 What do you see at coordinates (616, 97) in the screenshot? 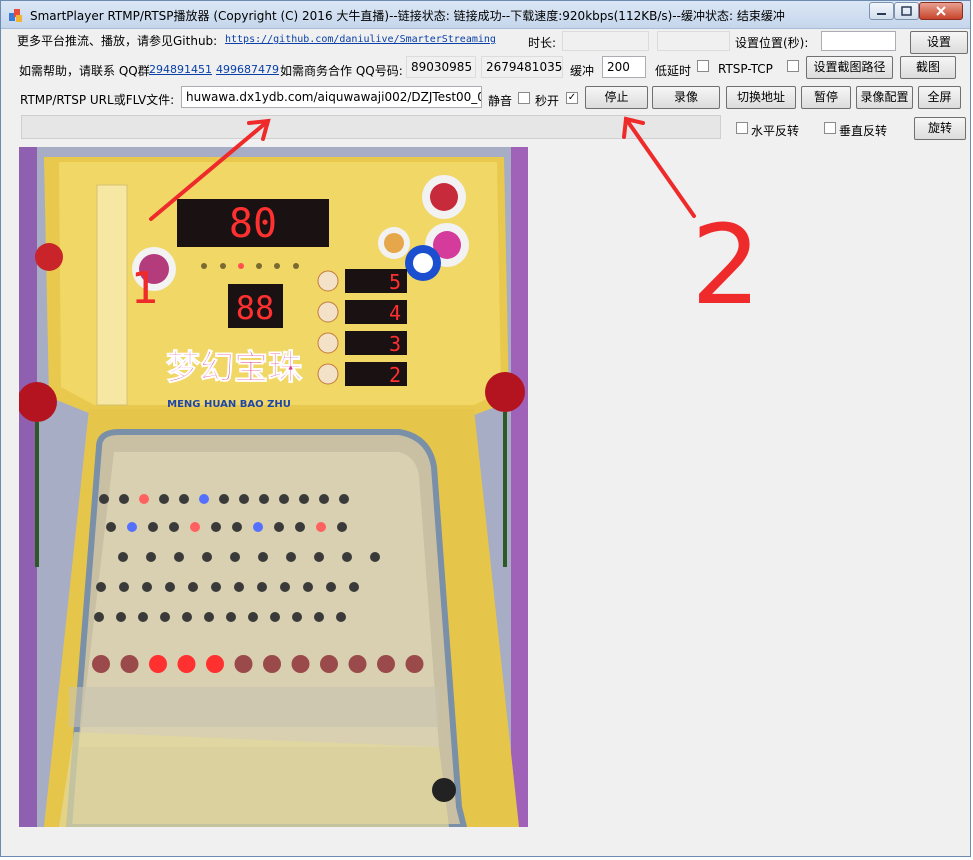
I see `stop-button: 停止` at bounding box center [616, 97].